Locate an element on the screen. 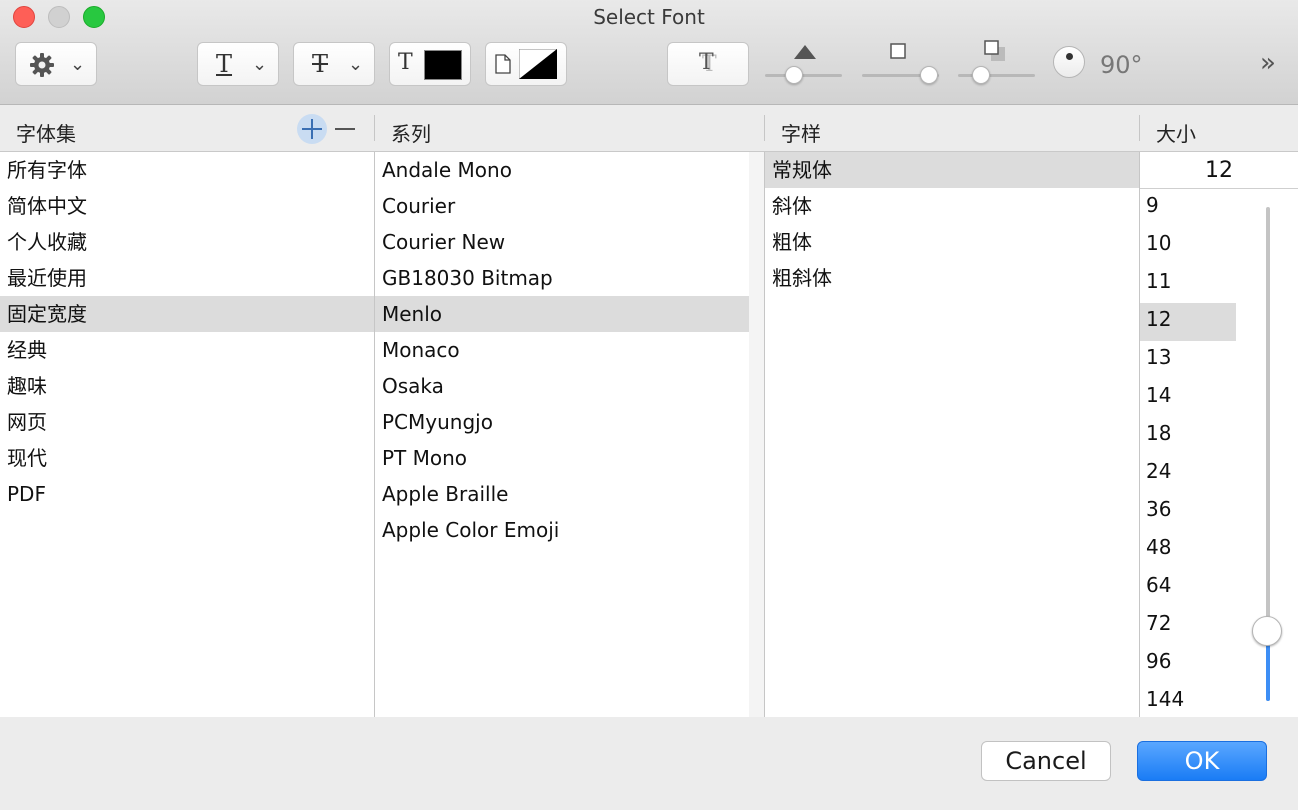  shadow-opacity-track is located at coordinates (803, 75).